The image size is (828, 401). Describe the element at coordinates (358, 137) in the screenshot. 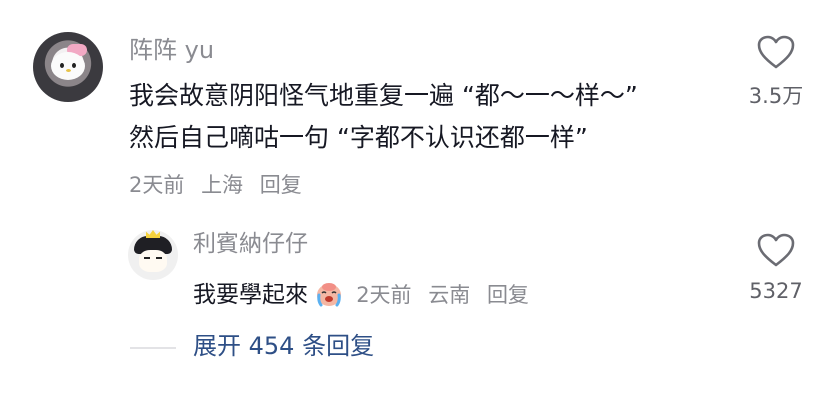

I see `comment-text-line-2: 然后自己嘀咕一句 “字都不认识还都一样”` at that location.